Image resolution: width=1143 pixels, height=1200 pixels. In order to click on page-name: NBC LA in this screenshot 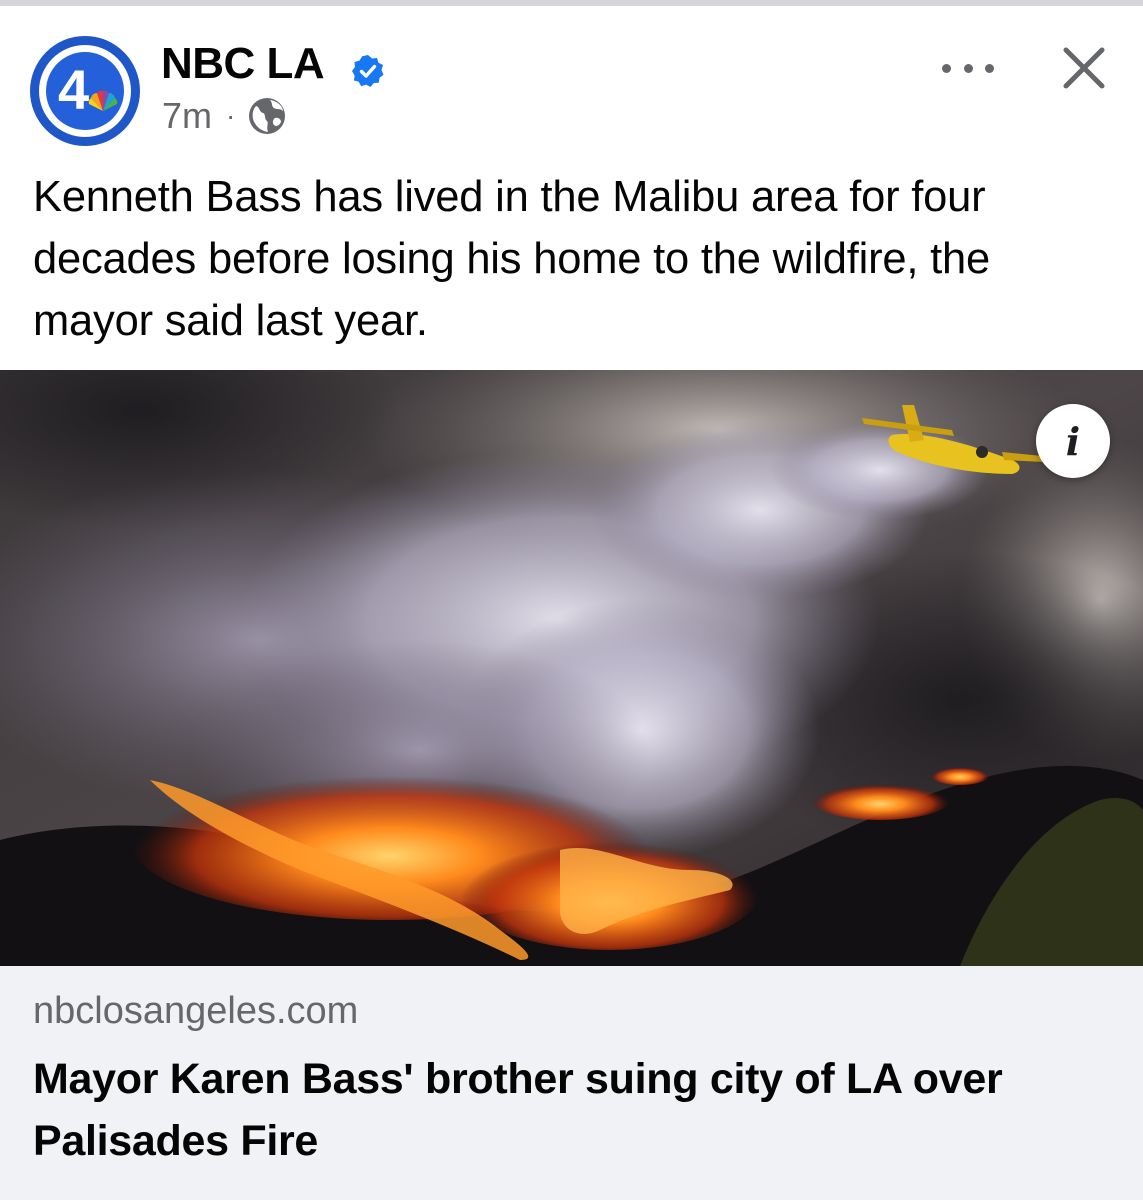, I will do `click(243, 64)`.